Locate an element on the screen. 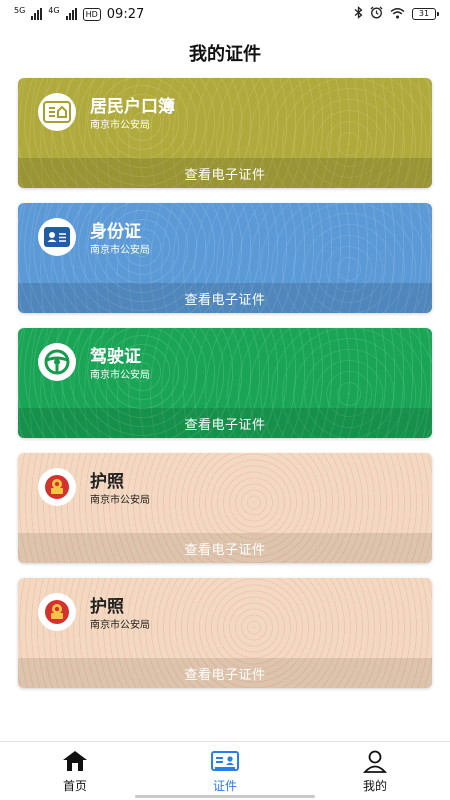 This screenshot has width=450, height=800. id-card-icon is located at coordinates (57, 237).